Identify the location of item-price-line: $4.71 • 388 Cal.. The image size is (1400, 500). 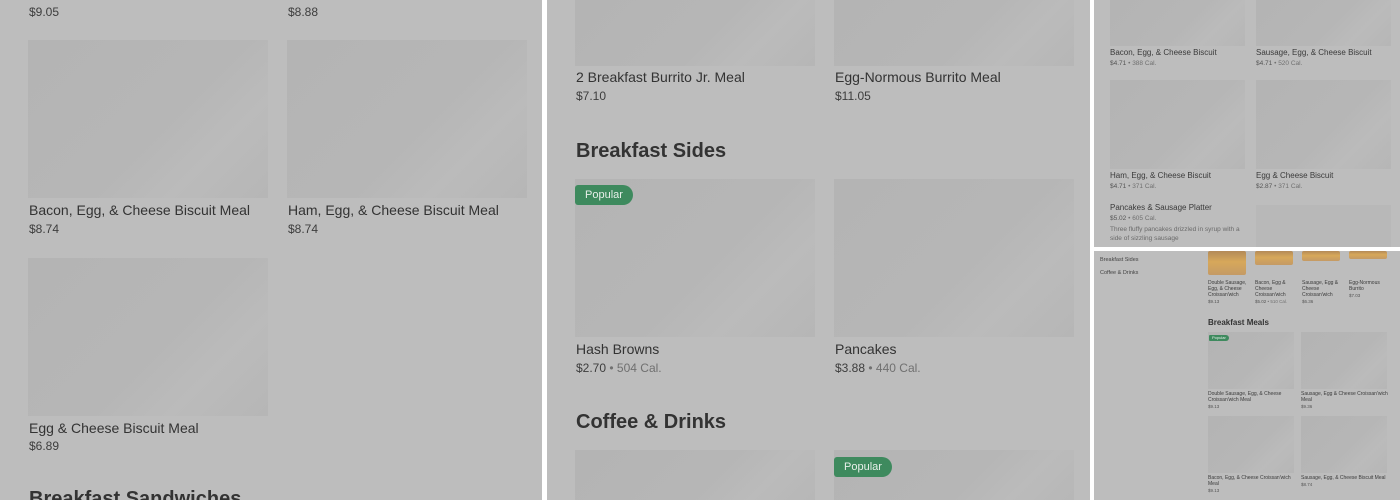
(1133, 63).